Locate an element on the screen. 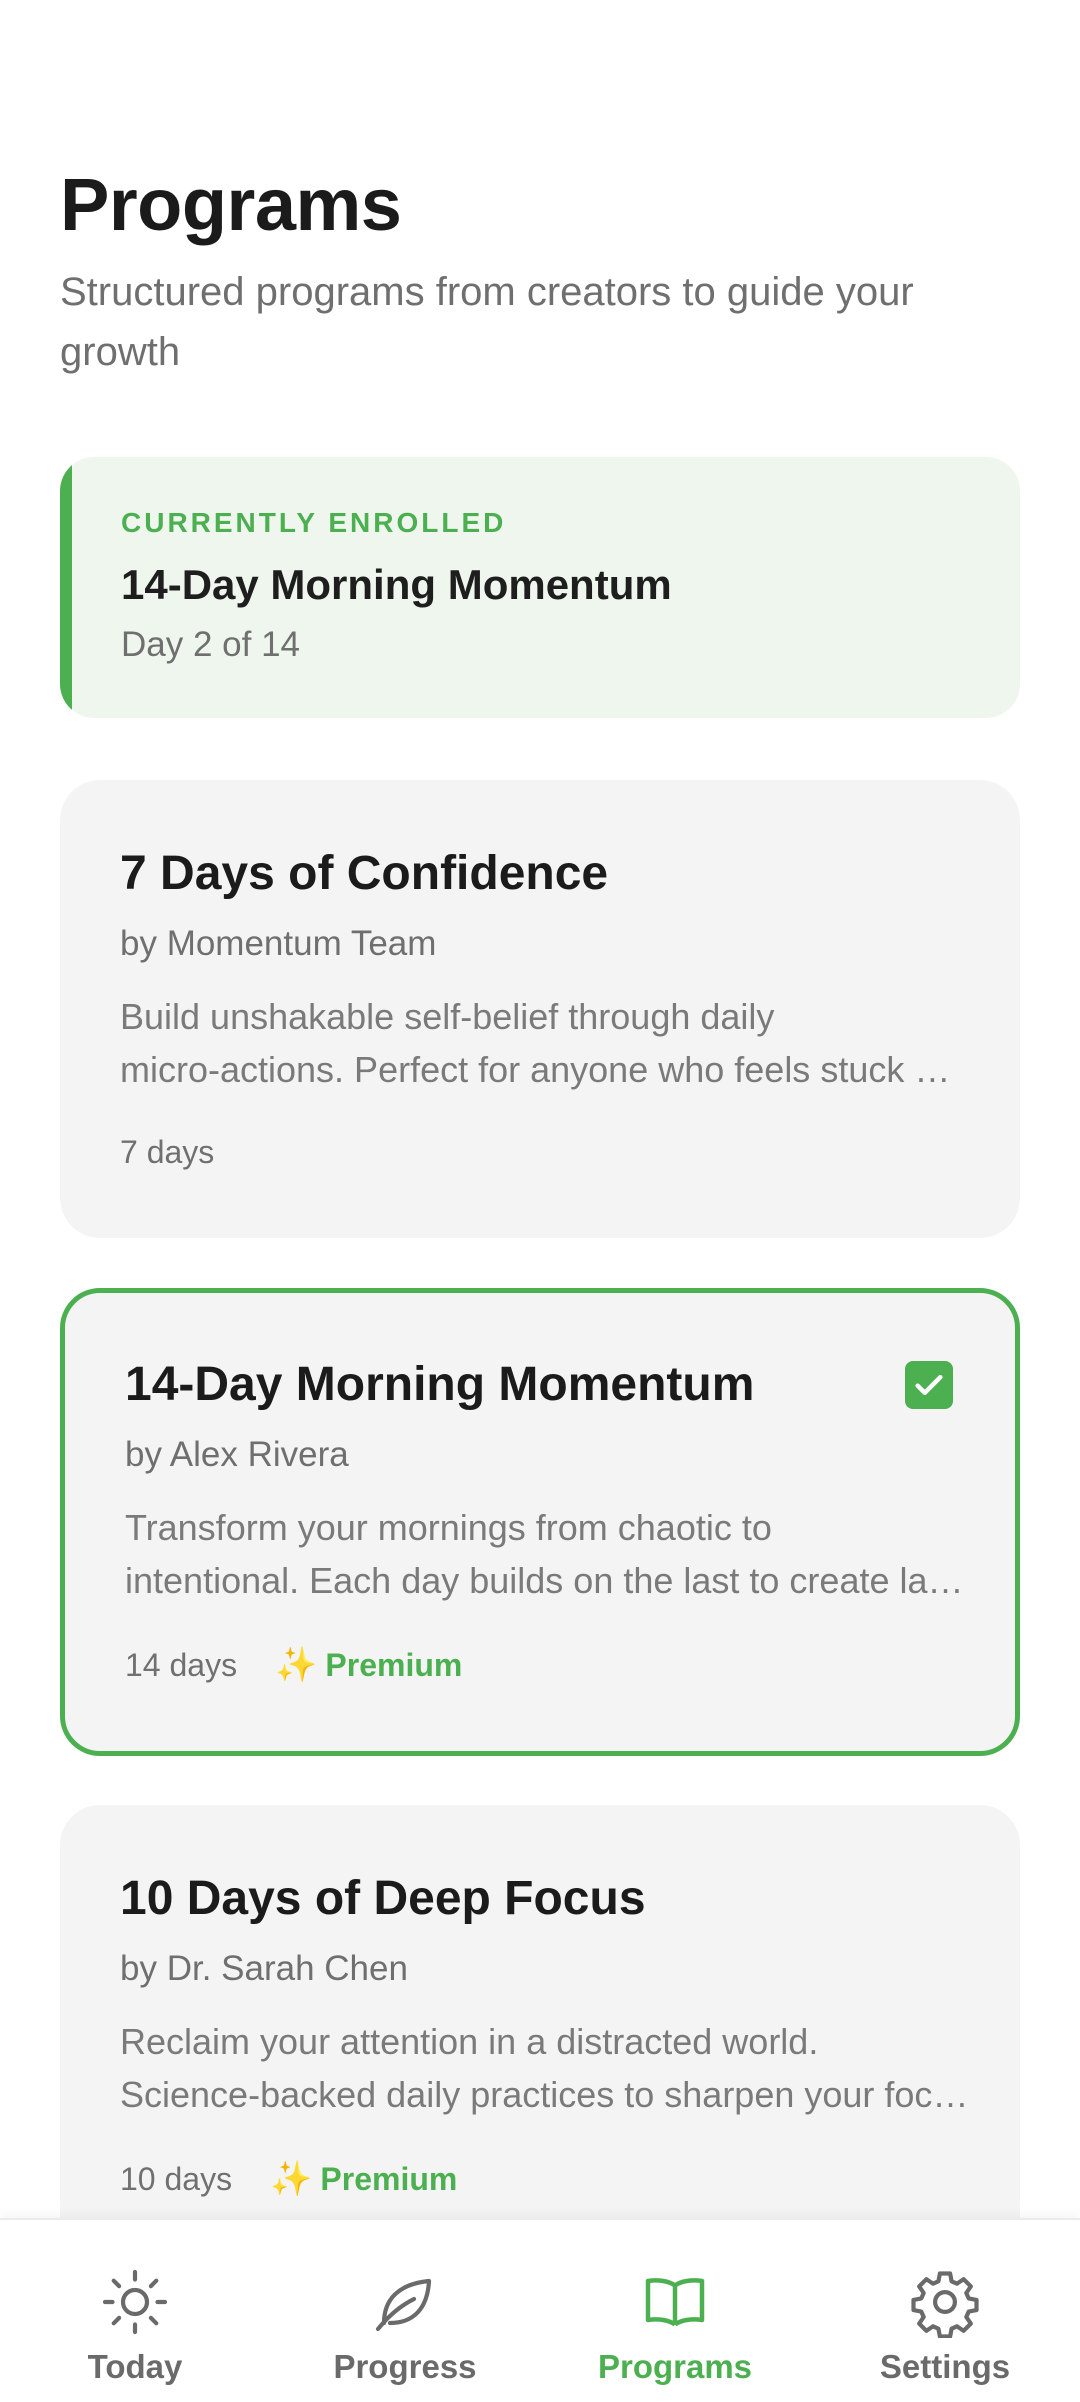  nav-item-programs: Programs is located at coordinates (675, 2311).